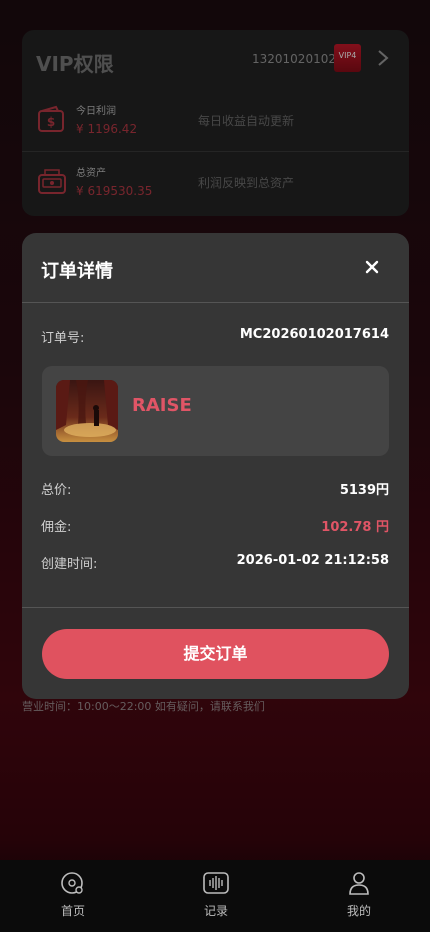 This screenshot has width=430, height=932. I want to click on nav-item-home: 首页, so click(73, 894).